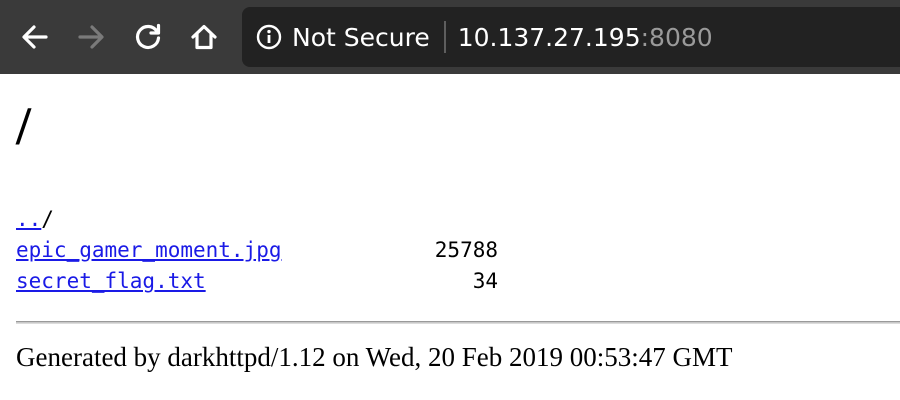 The image size is (900, 400). Describe the element at coordinates (549, 37) in the screenshot. I see `url-host: 10.137.27.195` at that location.